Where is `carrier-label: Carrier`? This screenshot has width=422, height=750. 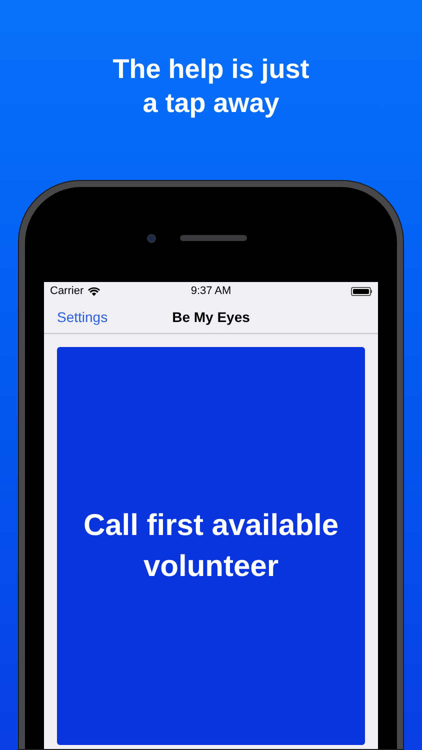 carrier-label: Carrier is located at coordinates (67, 292).